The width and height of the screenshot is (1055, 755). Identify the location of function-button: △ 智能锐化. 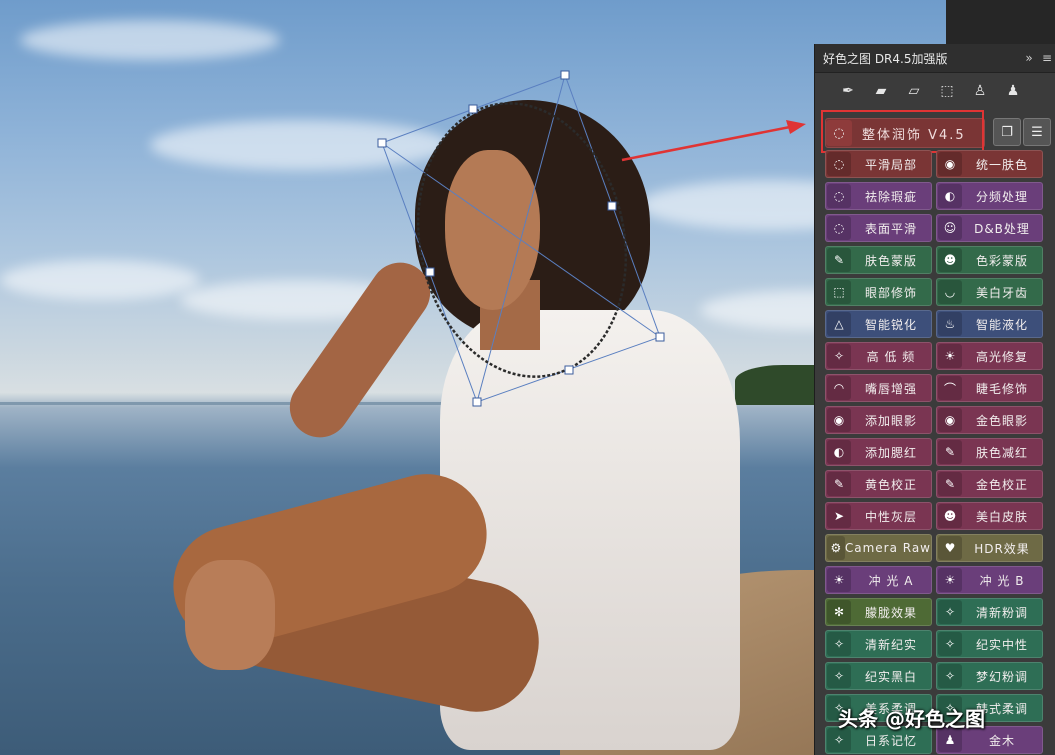
(878, 324).